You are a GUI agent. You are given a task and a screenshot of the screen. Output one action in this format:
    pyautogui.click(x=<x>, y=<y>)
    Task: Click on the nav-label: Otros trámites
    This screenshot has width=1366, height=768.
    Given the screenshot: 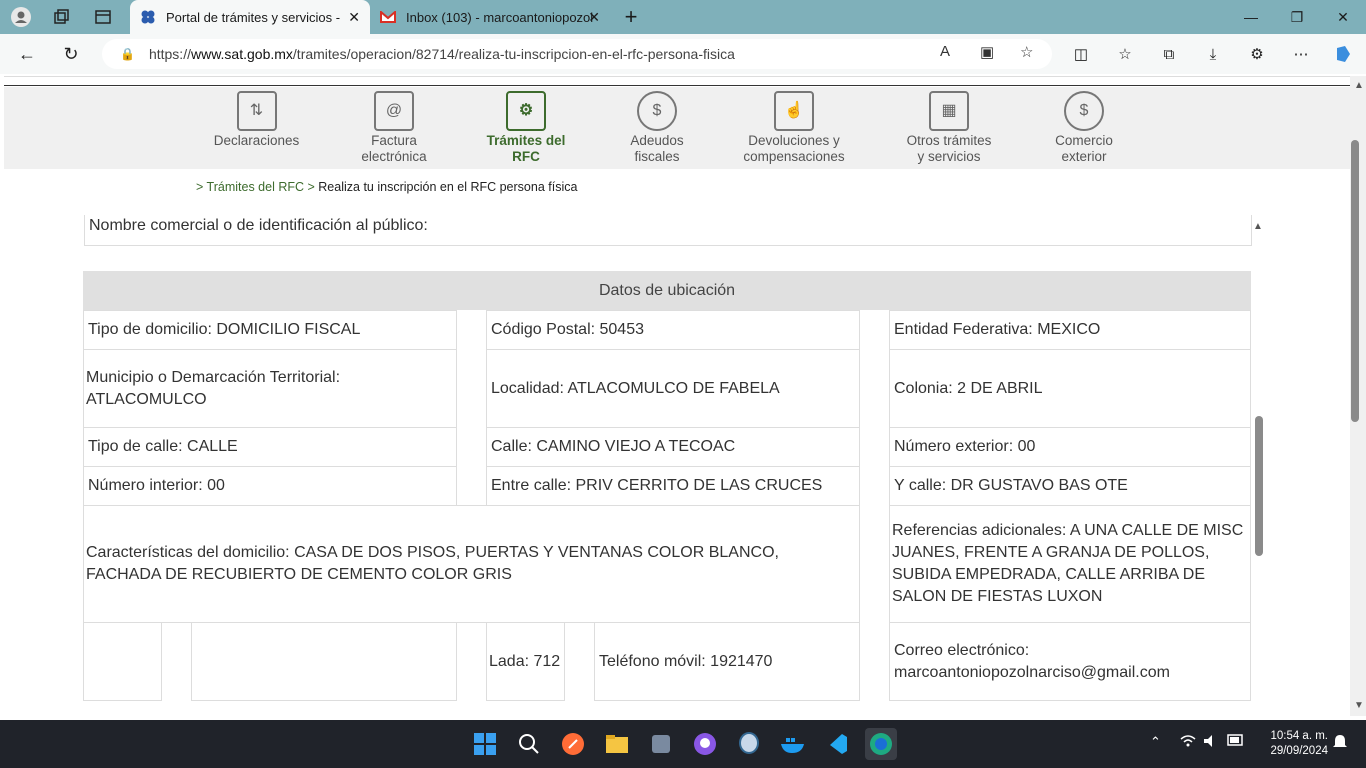 What is the action you would take?
    pyautogui.click(x=949, y=140)
    